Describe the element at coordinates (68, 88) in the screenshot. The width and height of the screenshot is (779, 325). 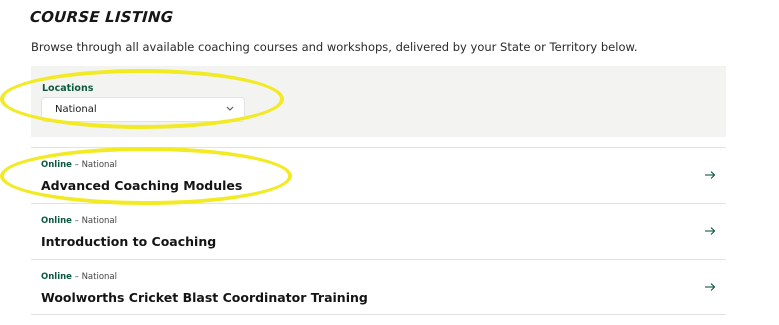
I see `locations-label: Locations` at that location.